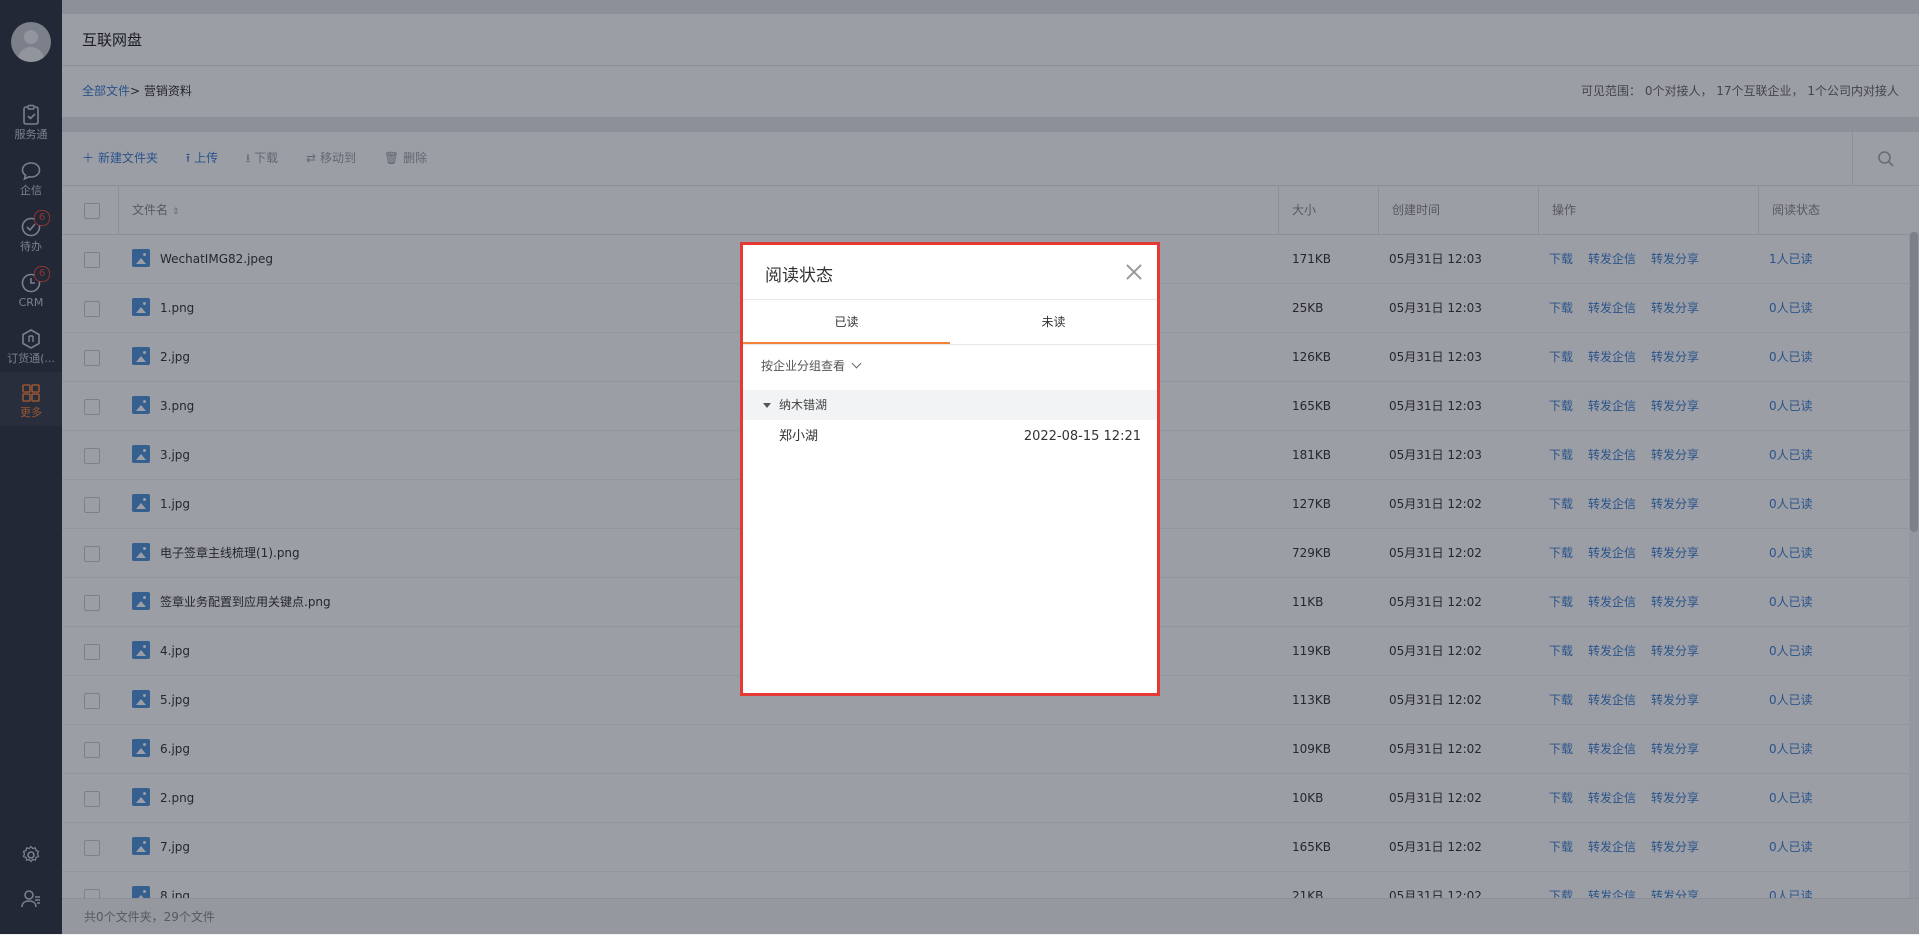 This screenshot has width=1919, height=935. Describe the element at coordinates (846, 322) in the screenshot. I see `tab-read: 已读` at that location.